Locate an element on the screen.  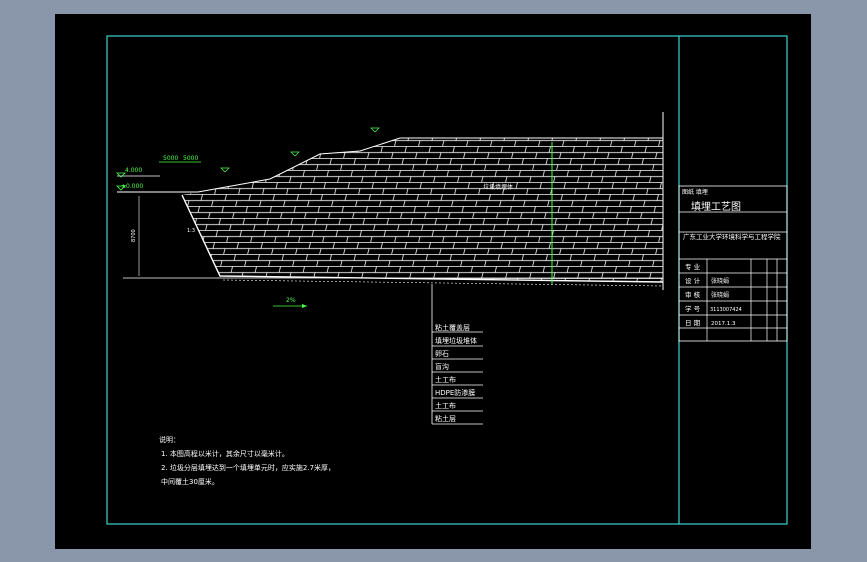
row-value-review: 张晓娟 is located at coordinates (720, 295).